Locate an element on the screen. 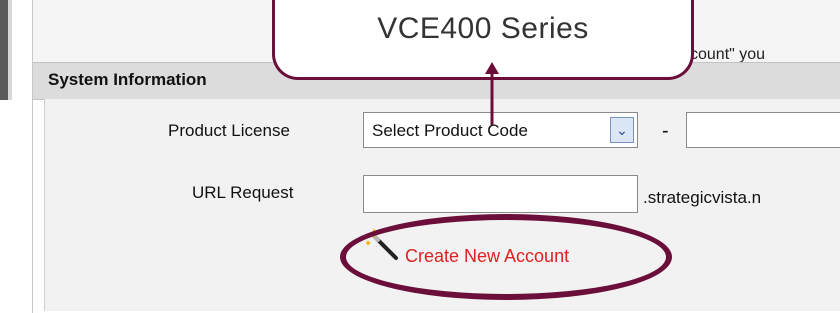 The image size is (840, 313). url-request-label: URL Request is located at coordinates (243, 192).